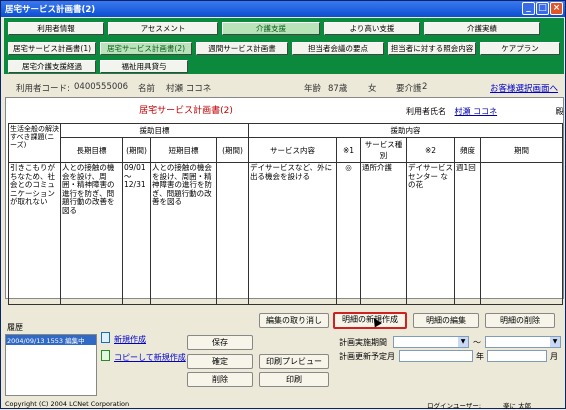 This screenshot has height=410, width=566. I want to click on nav-higher-support: より高い支援, so click(372, 28).